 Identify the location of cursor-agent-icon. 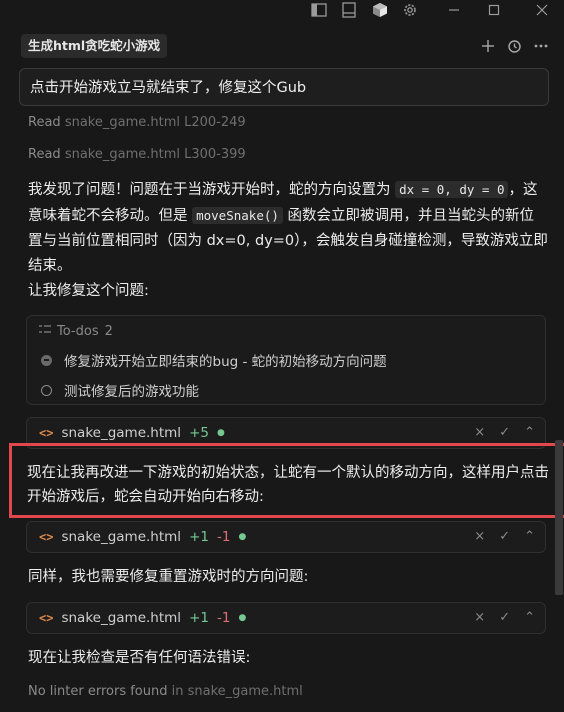
(380, 10).